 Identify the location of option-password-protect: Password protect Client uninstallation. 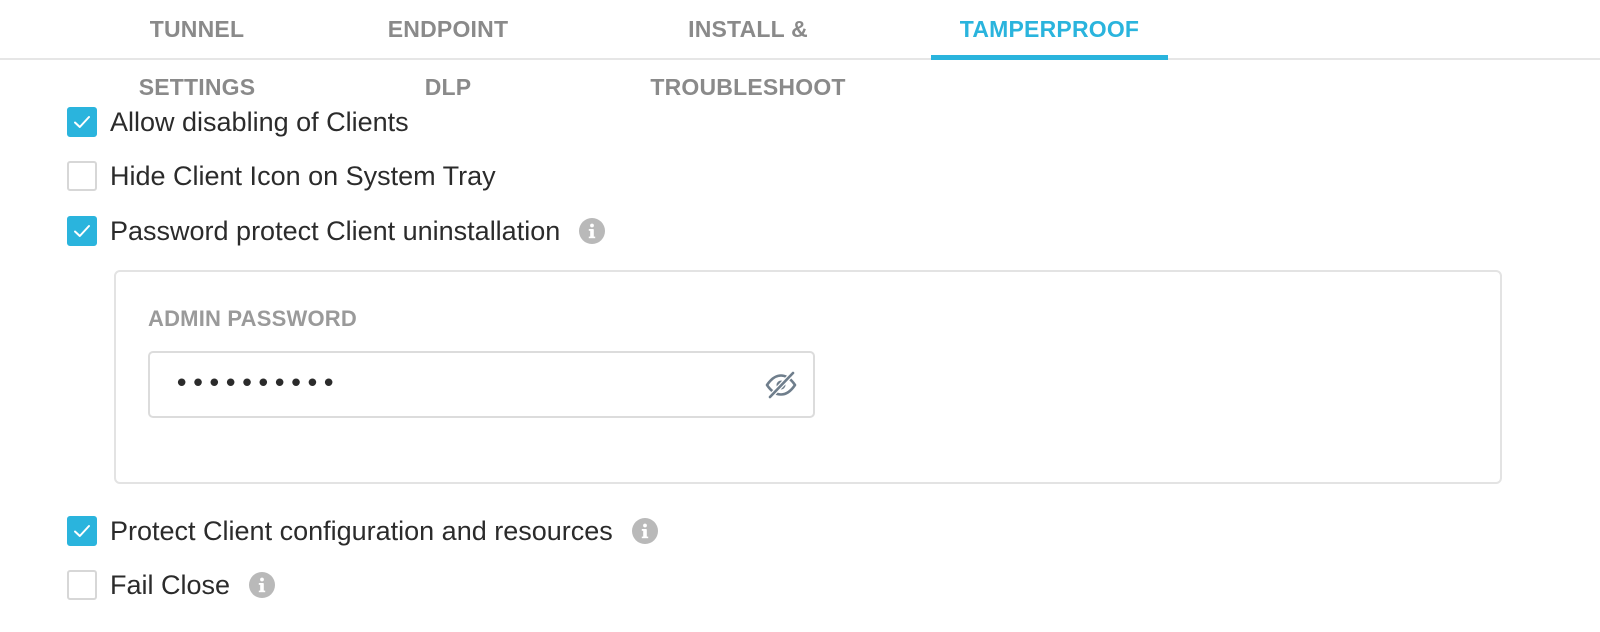
(336, 231).